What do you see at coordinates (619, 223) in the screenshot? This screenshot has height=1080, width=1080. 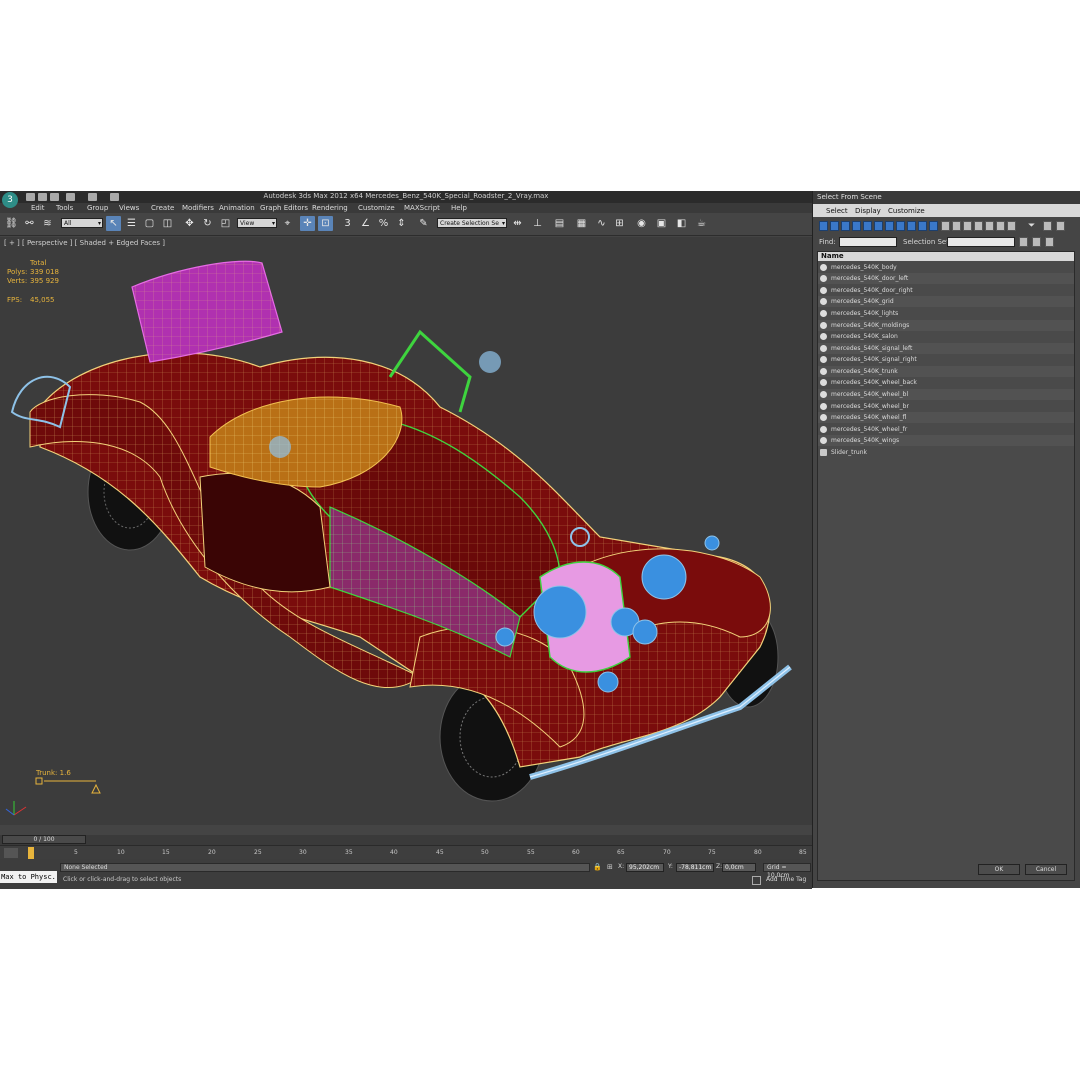 I see `schematic-icon: ⊞` at bounding box center [619, 223].